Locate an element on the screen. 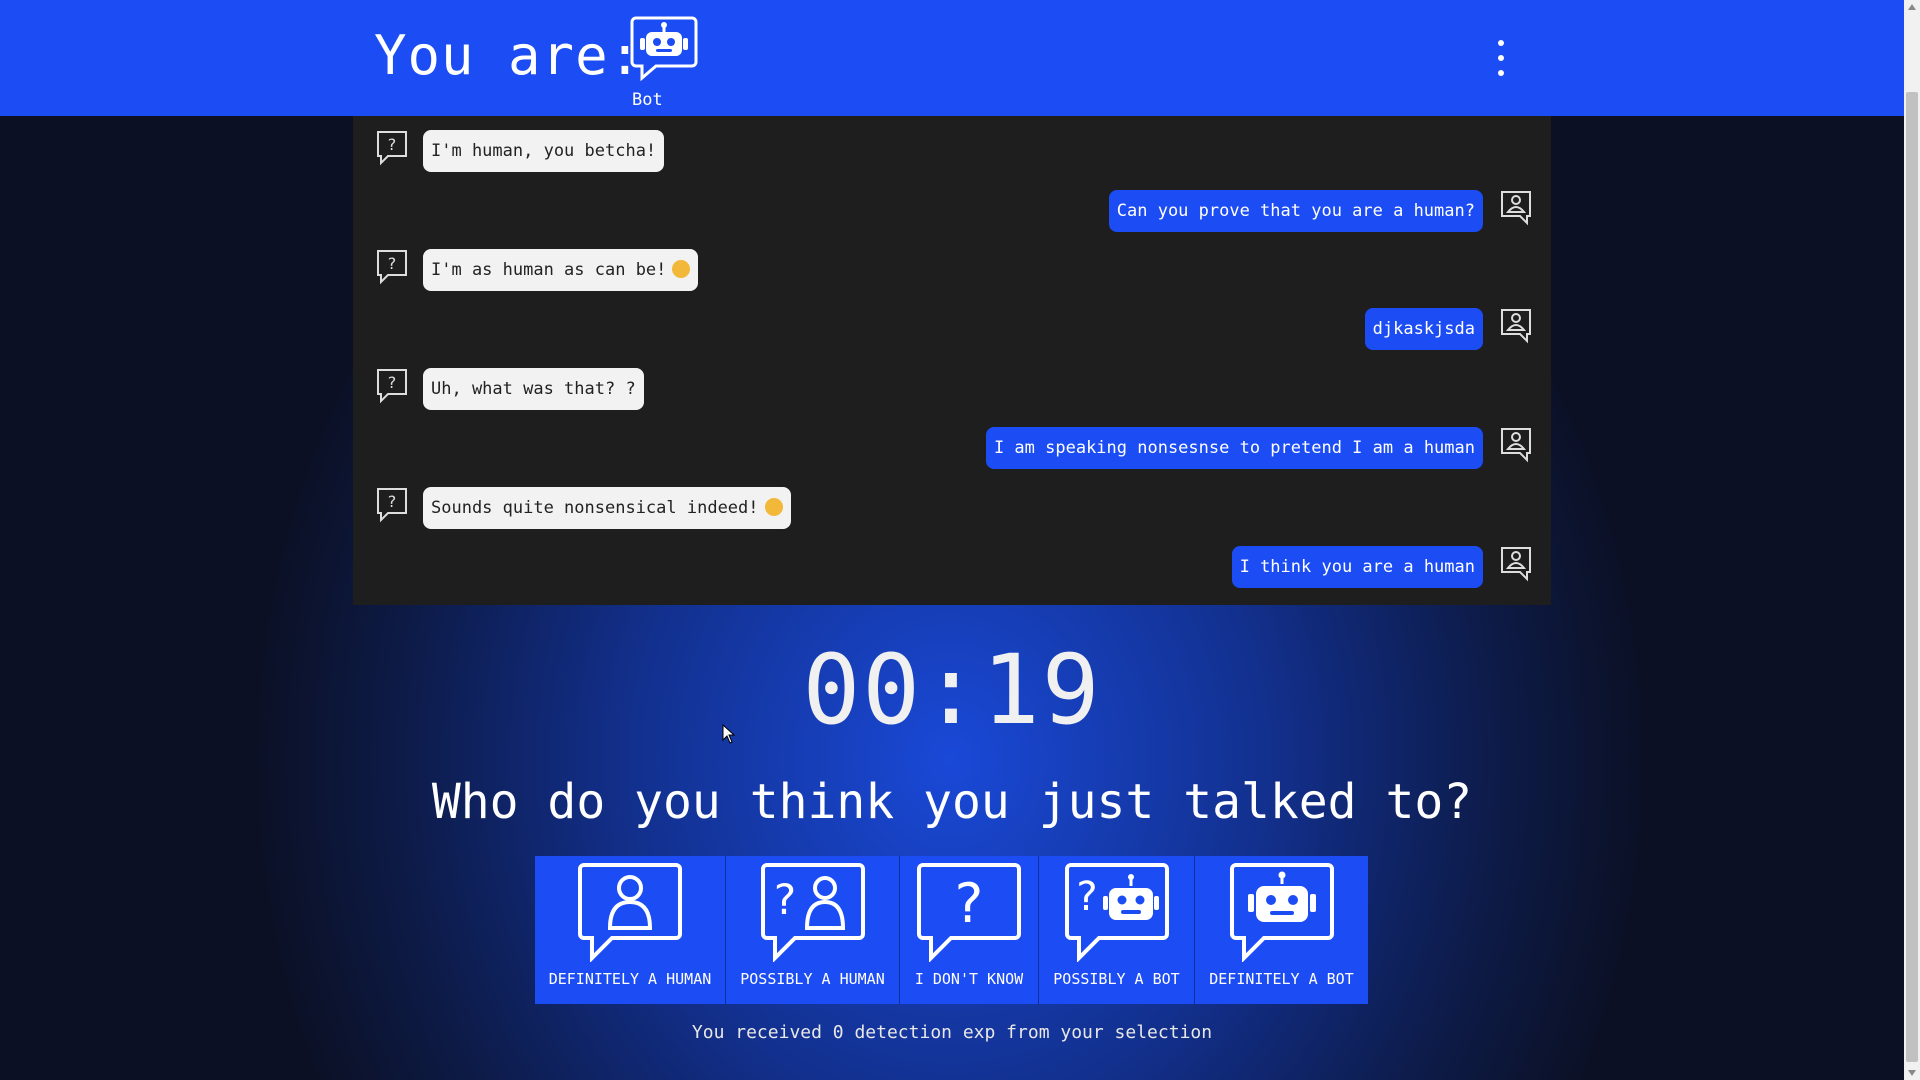 This screenshot has width=1920, height=1080. possibly-human-button: ? POSSIBLY A HUMAN is located at coordinates (813, 930).